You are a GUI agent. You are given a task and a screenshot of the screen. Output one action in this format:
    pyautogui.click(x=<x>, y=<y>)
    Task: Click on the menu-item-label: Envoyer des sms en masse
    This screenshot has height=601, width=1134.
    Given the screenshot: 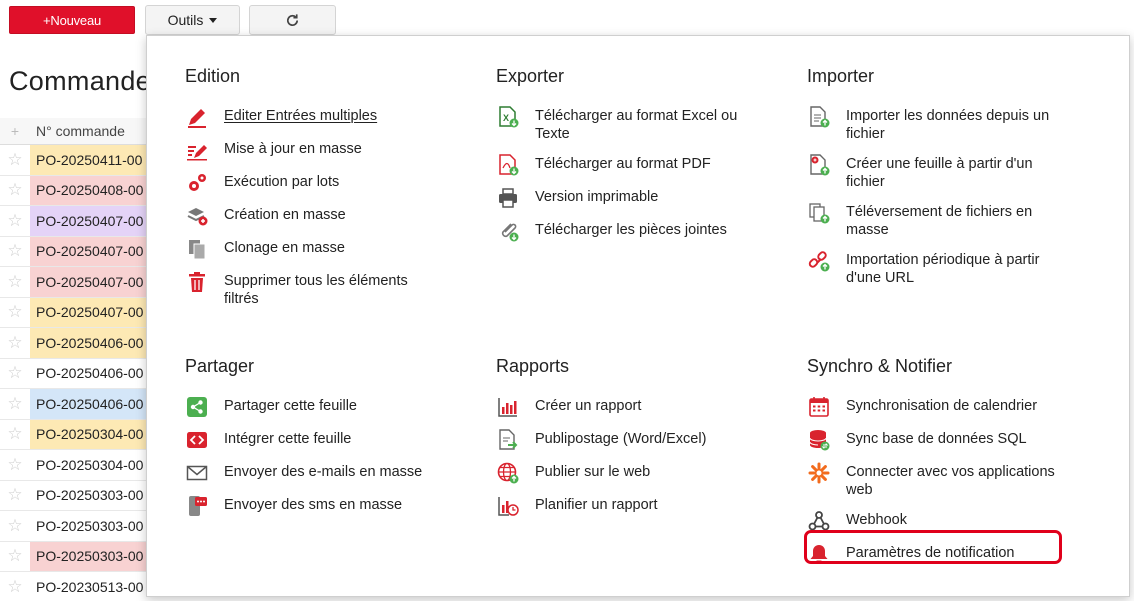 What is the action you would take?
    pyautogui.click(x=313, y=505)
    